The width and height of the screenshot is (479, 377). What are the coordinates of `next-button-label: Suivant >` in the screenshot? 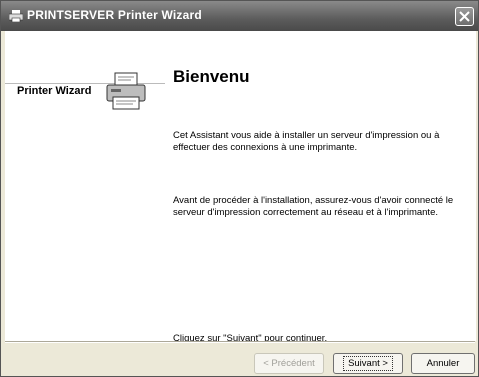 It's located at (368, 363).